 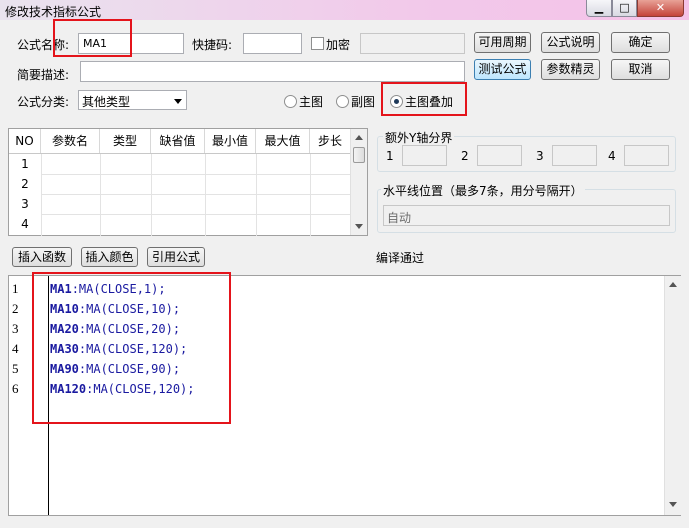 What do you see at coordinates (15, 368) in the screenshot?
I see `line-number: 5` at bounding box center [15, 368].